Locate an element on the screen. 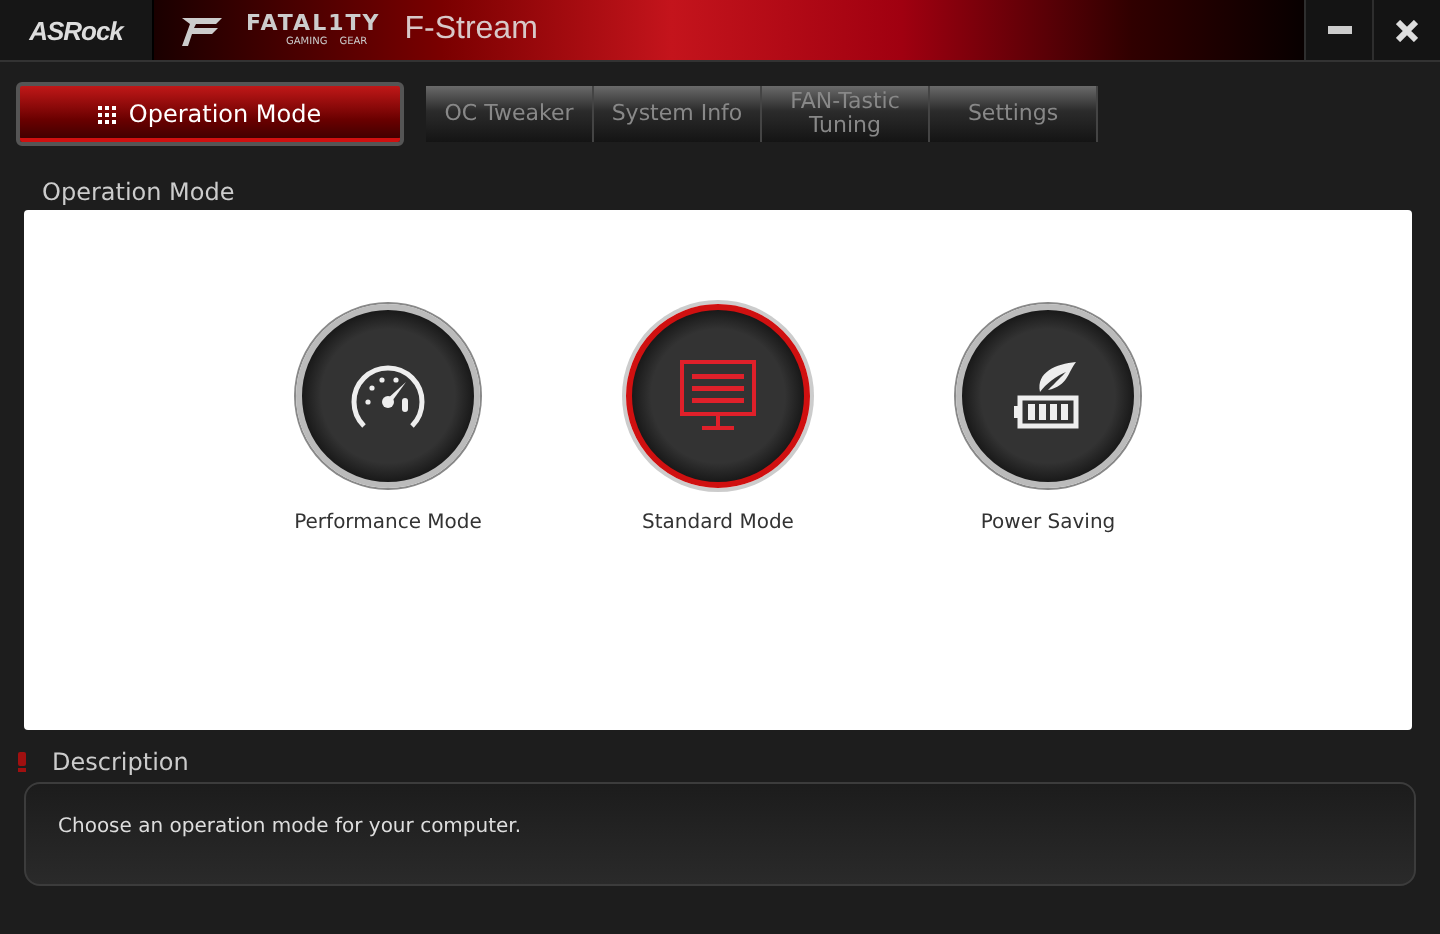  mode-label: Performance Mode is located at coordinates (388, 523).